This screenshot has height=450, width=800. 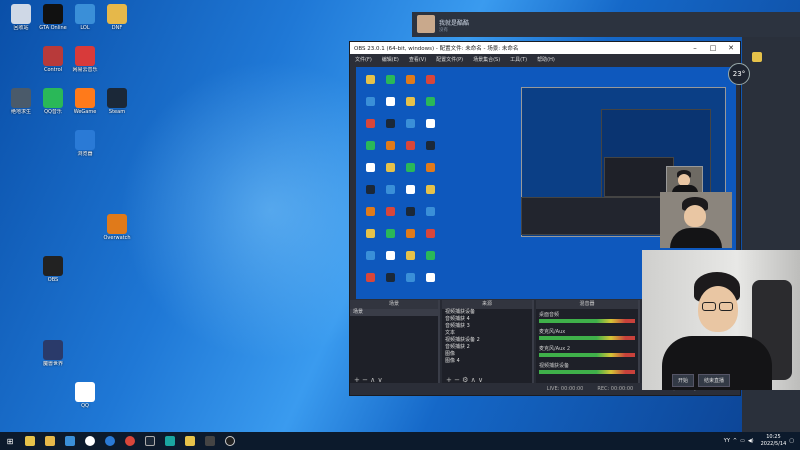 What do you see at coordinates (53, 28) in the screenshot?
I see `desktop-icon-label: GTA Online` at bounding box center [53, 28].